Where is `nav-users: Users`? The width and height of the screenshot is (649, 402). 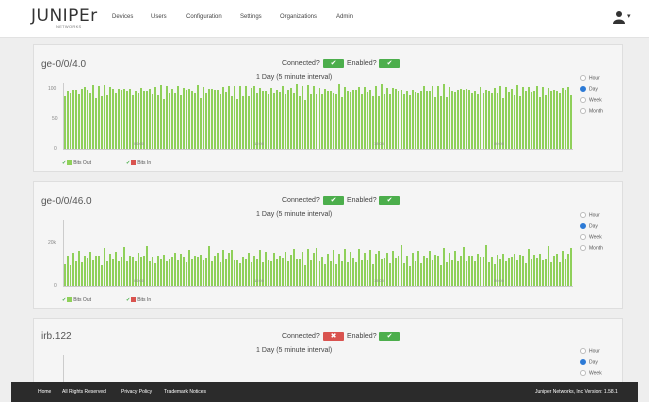
nav-users: Users is located at coordinates (159, 17).